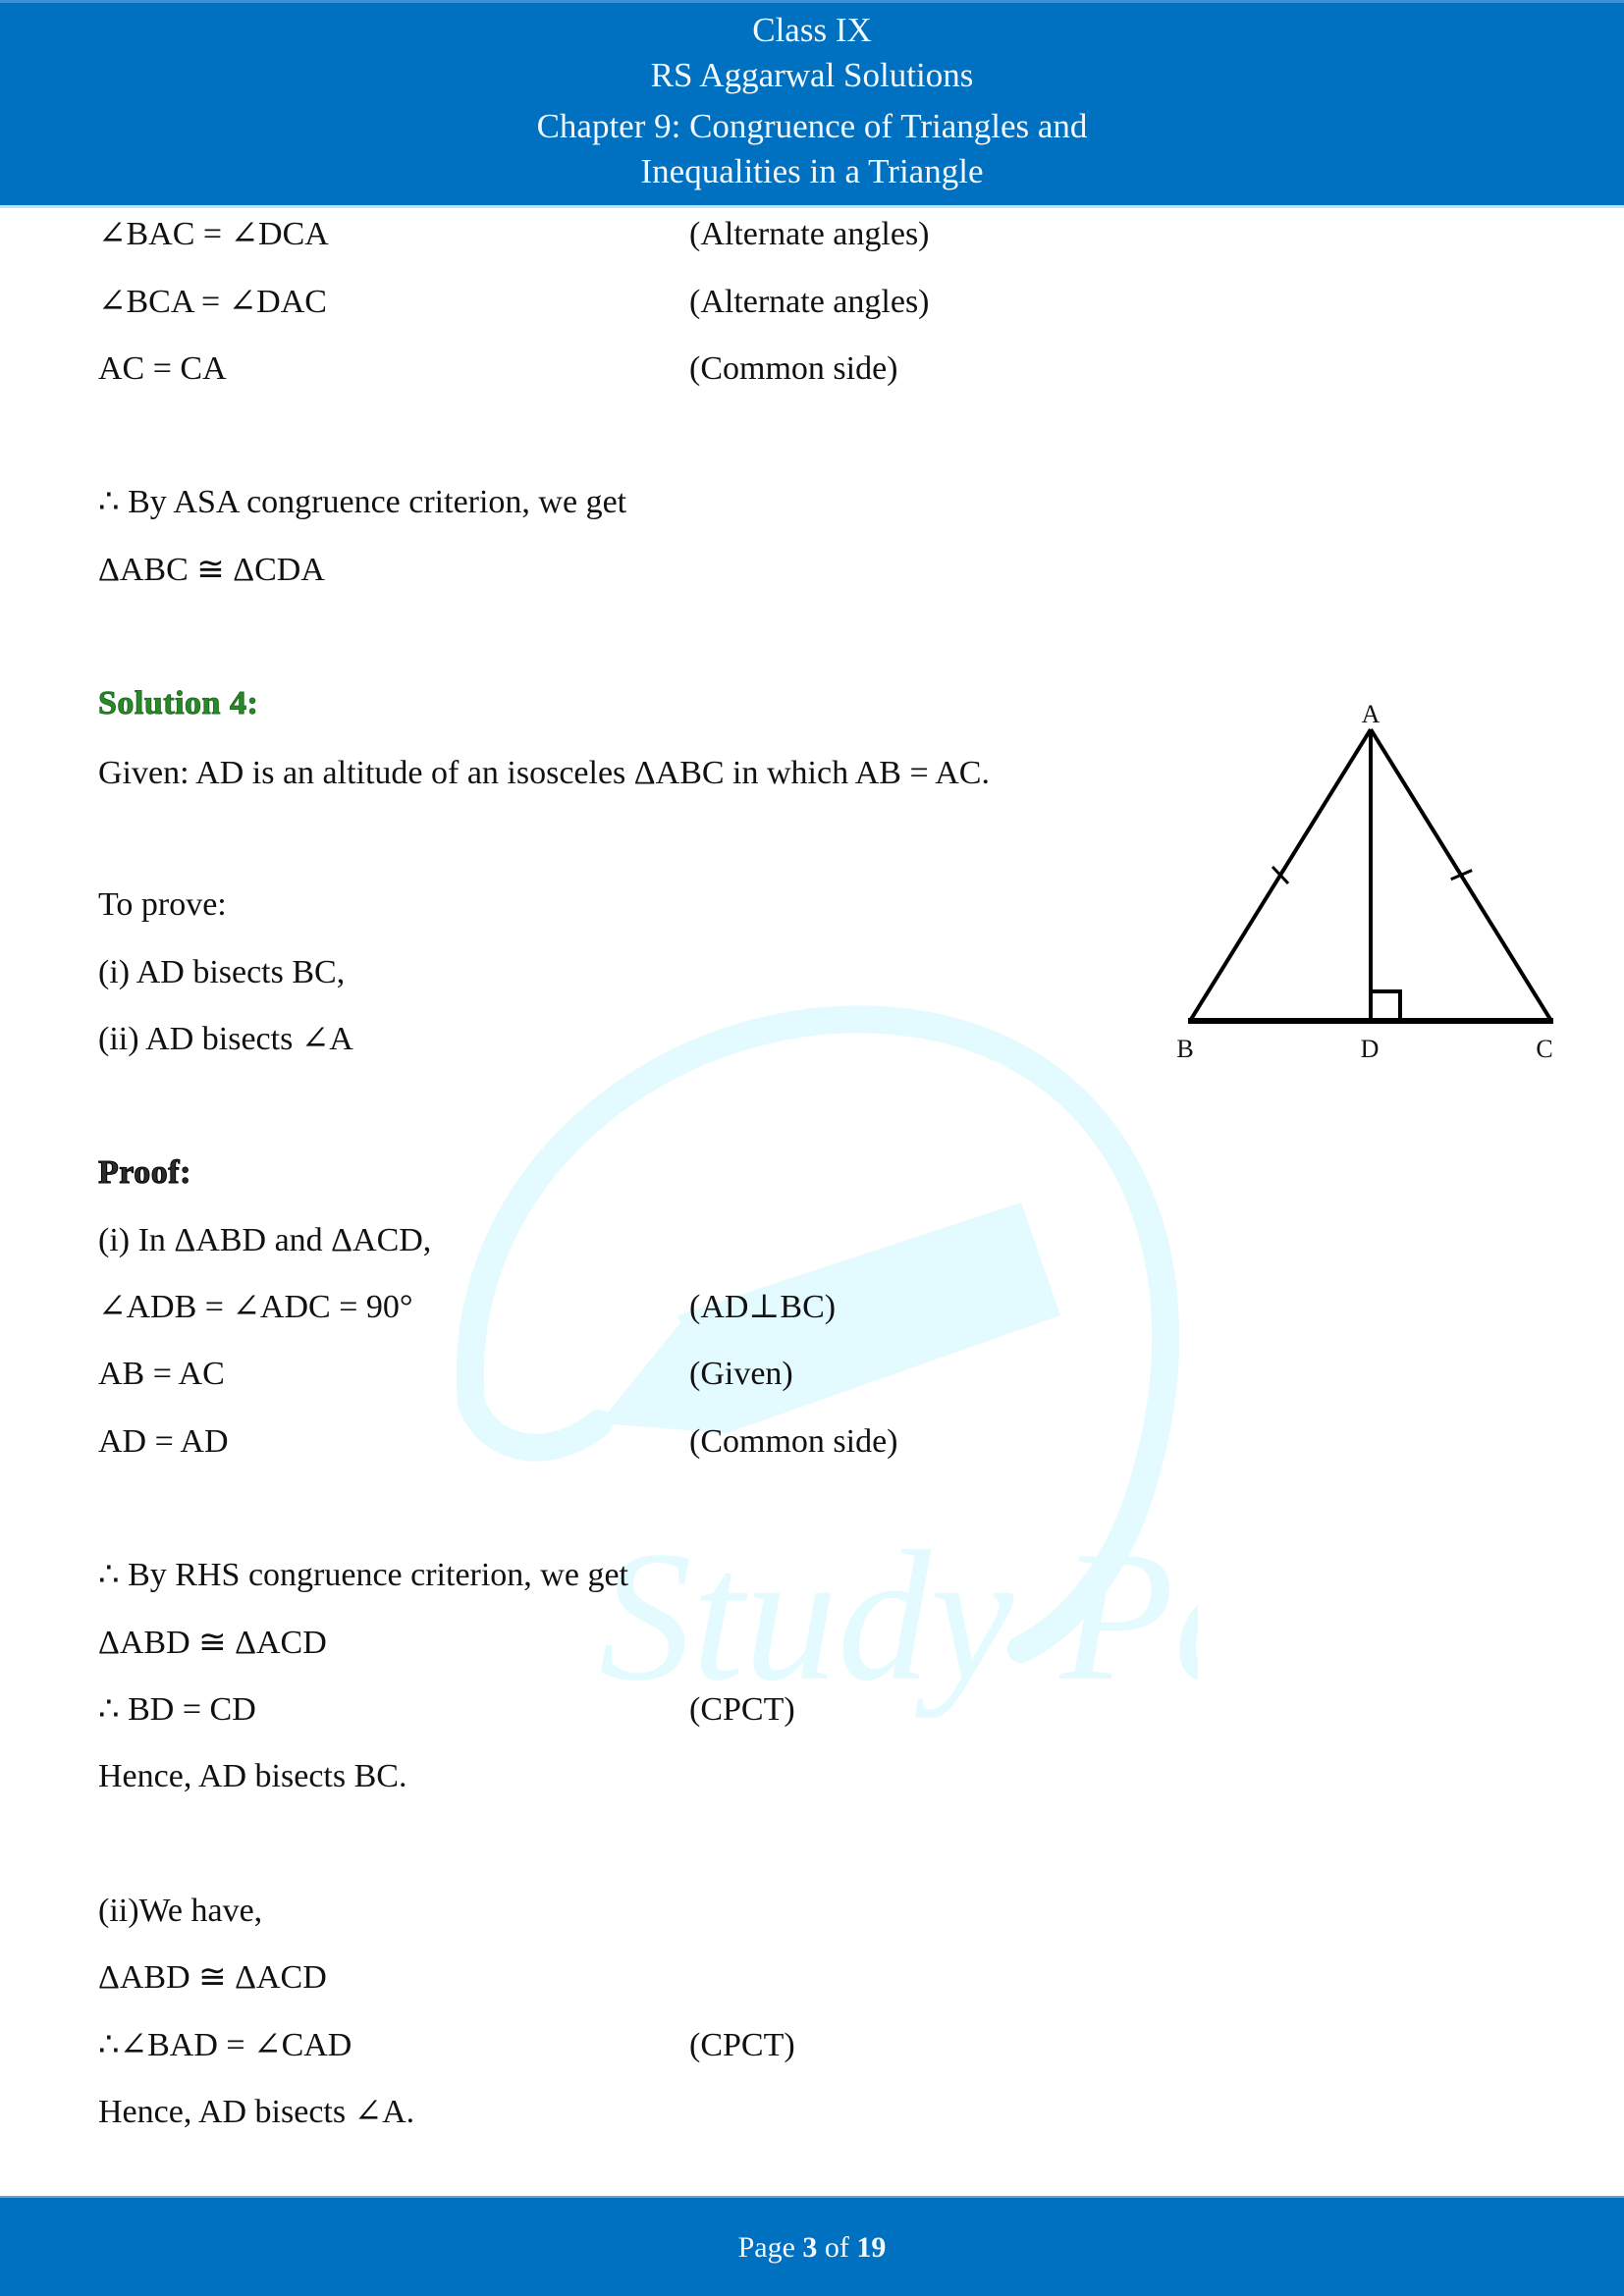 Image resolution: width=1624 pixels, height=2296 pixels. I want to click on header-book-title: RS Aggarwal Solutions, so click(812, 75).